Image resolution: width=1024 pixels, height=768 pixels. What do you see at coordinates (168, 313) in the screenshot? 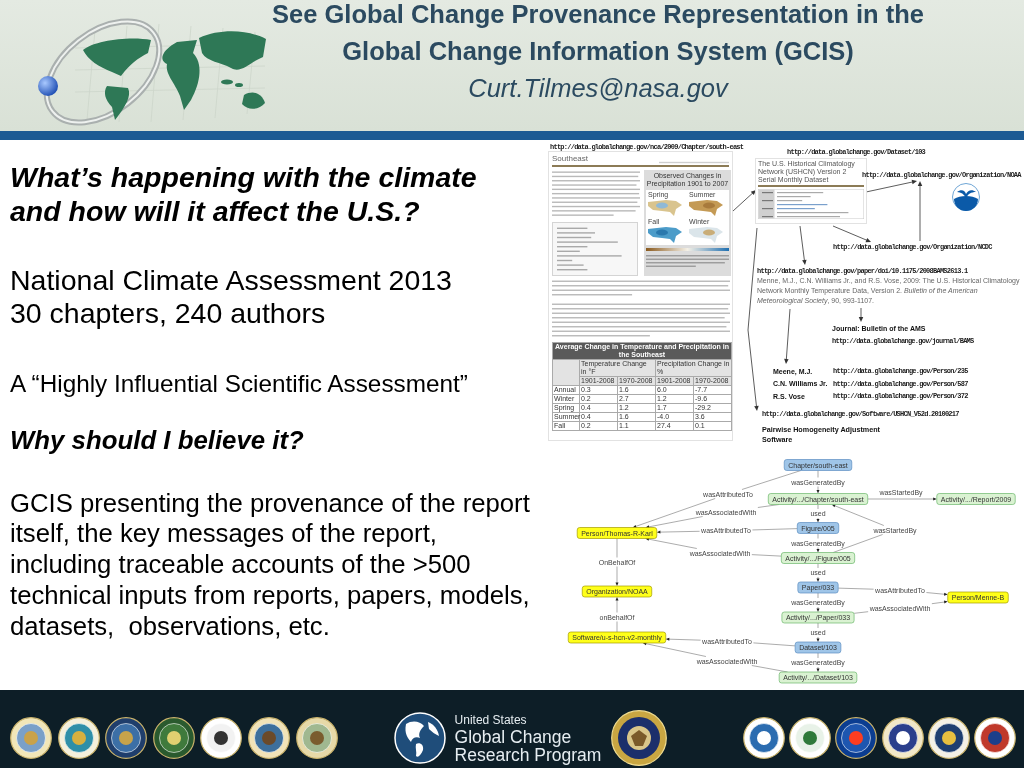
I see `report-stats: 30 chapters, 240 authors` at bounding box center [168, 313].